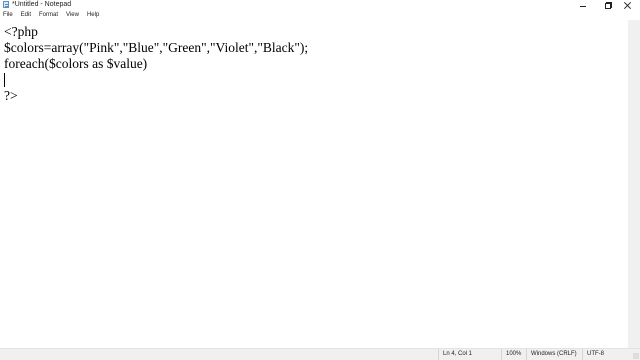  What do you see at coordinates (6, 4) in the screenshot?
I see `notepad-icon` at bounding box center [6, 4].